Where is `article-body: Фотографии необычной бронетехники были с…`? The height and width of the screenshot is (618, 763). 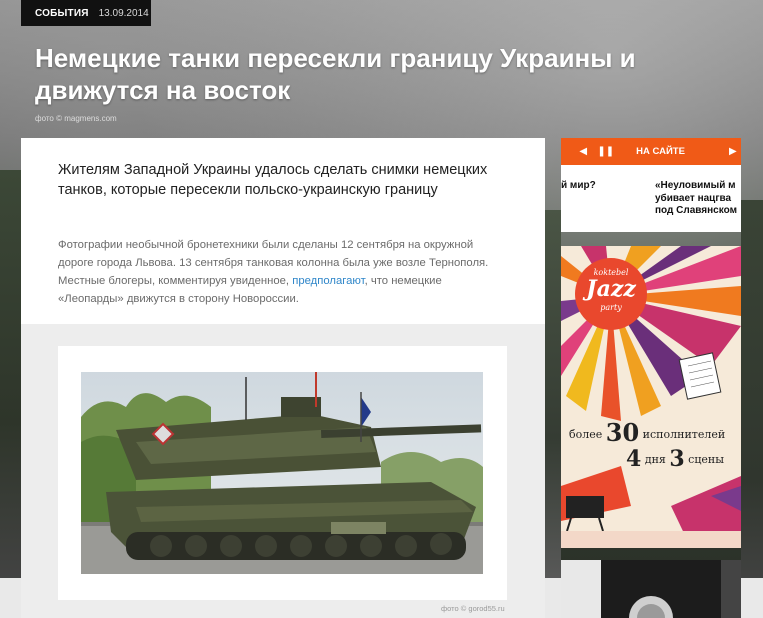
article-body: Фотографии необычной бронетехники были с… is located at coordinates (283, 272).